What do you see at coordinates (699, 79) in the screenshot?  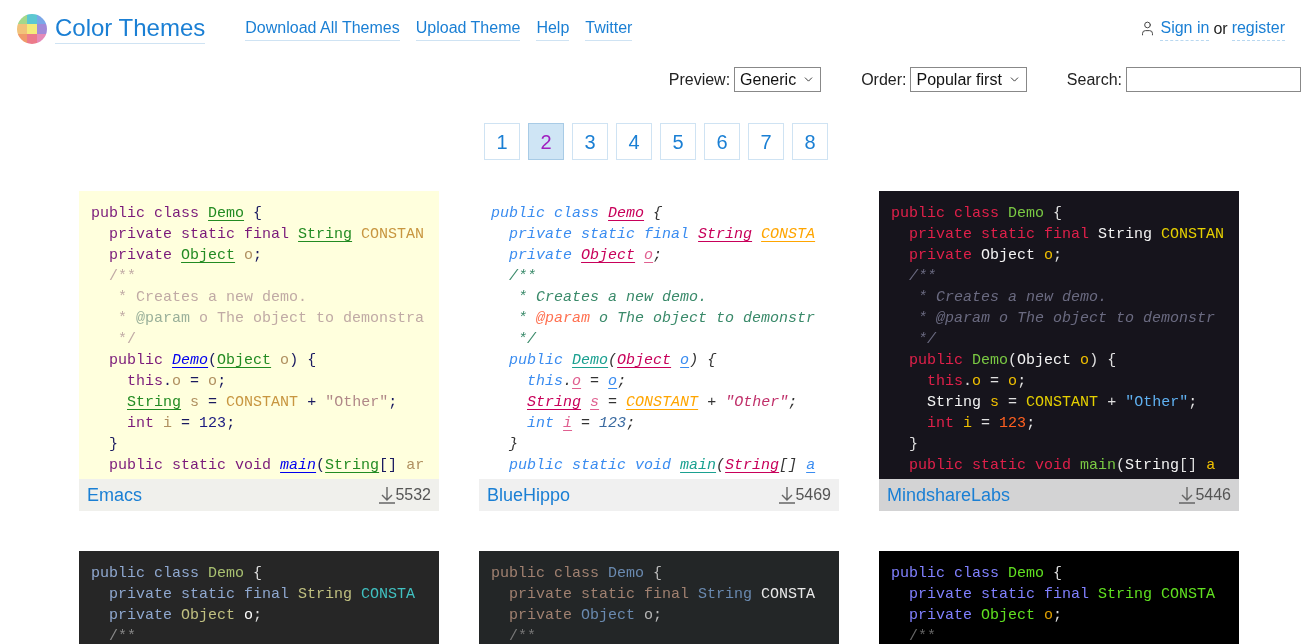 I see `field-label: Preview:` at bounding box center [699, 79].